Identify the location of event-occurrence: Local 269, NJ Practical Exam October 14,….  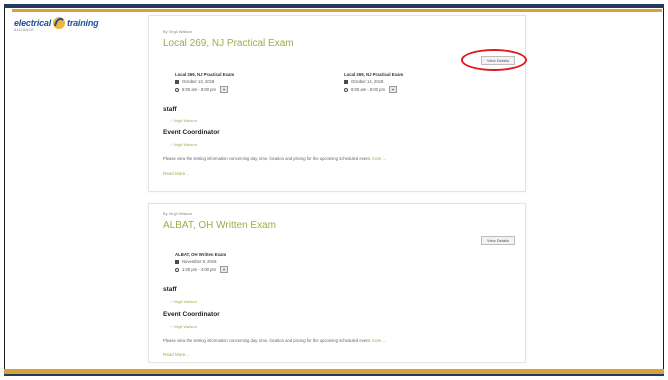
(373, 82).